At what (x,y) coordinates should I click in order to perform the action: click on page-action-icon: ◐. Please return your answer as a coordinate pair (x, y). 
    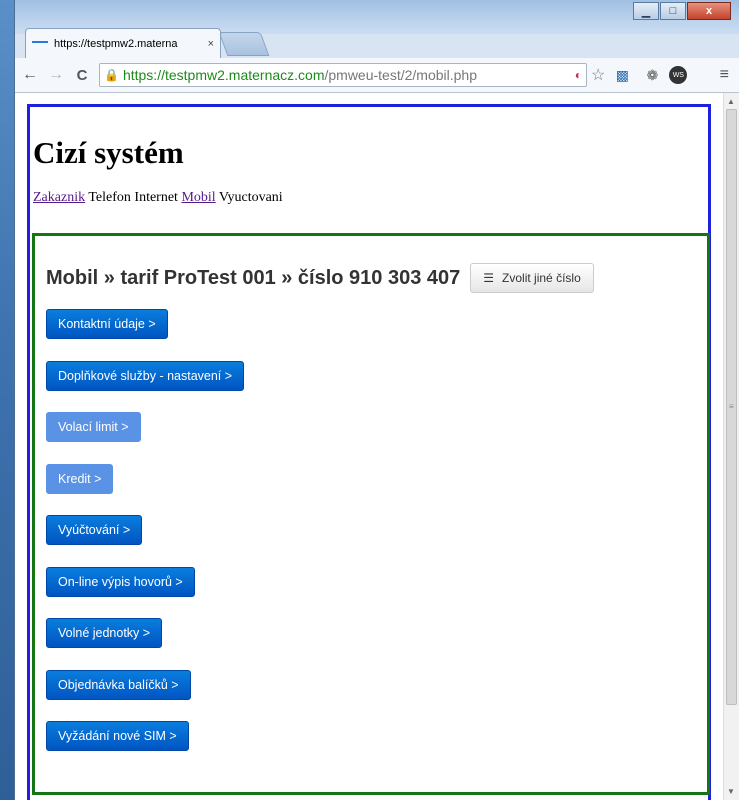
    Looking at the image, I should click on (578, 75).